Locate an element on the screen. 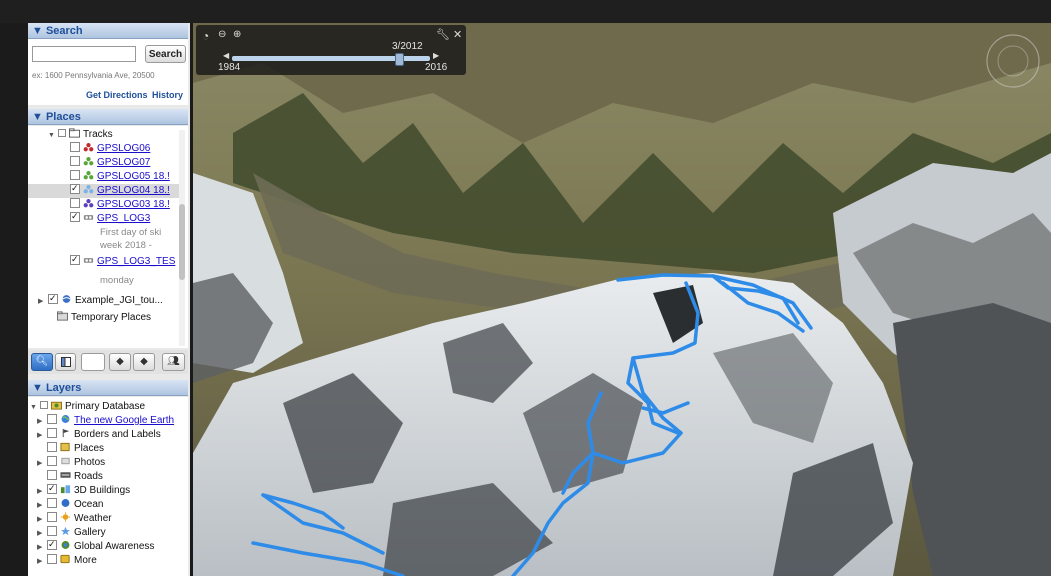  layer-item: ▶ Weather is located at coordinates (74, 519).